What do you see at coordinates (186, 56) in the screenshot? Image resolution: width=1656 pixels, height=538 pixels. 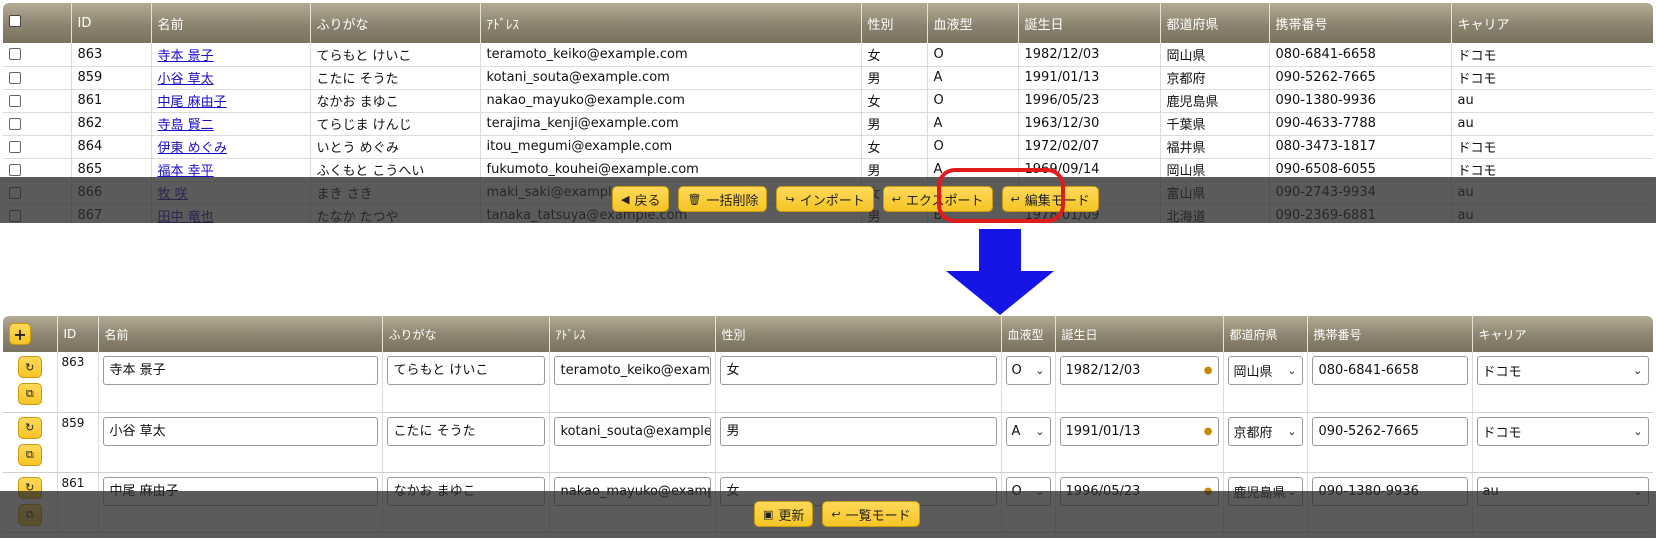 I see `name-link: 寺本 景子` at bounding box center [186, 56].